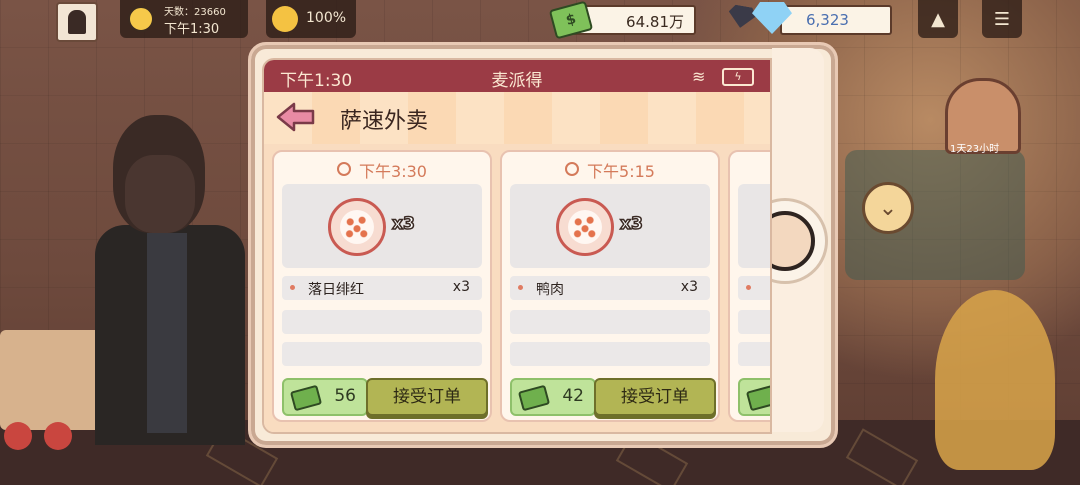  I want to click on reward-badge: 56, so click(325, 397).